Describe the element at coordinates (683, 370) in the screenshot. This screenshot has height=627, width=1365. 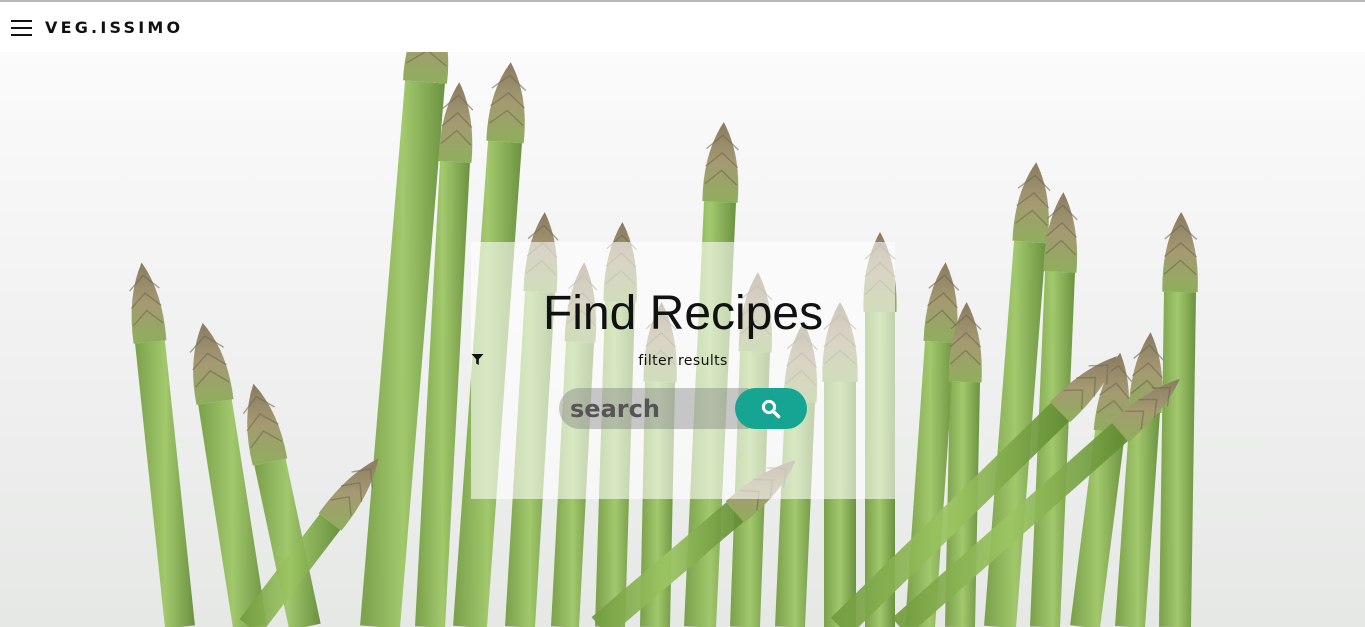
I see `search-panel: Find Recipes filter results` at that location.